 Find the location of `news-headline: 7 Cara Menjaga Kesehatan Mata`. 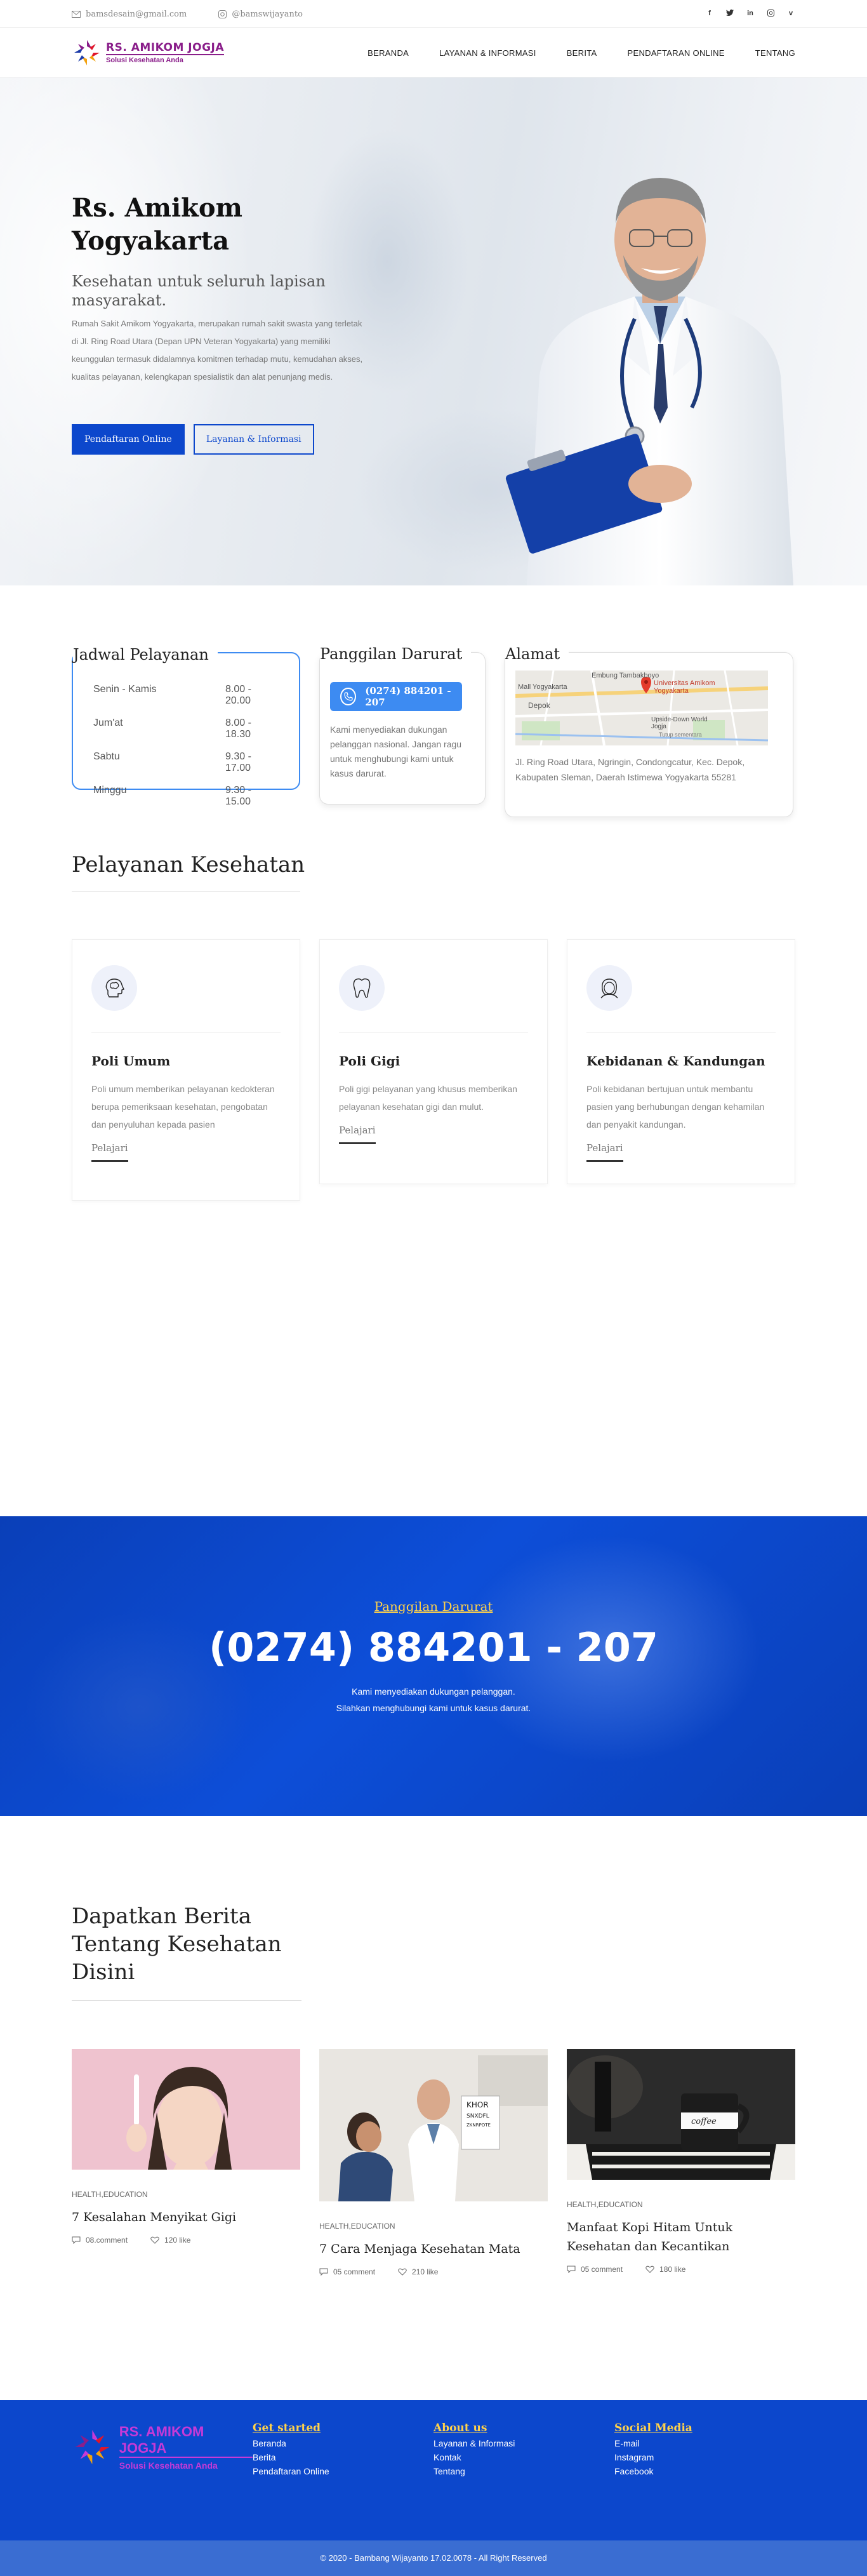

news-headline: 7 Cara Menjaga Kesehatan Mata is located at coordinates (433, 2249).